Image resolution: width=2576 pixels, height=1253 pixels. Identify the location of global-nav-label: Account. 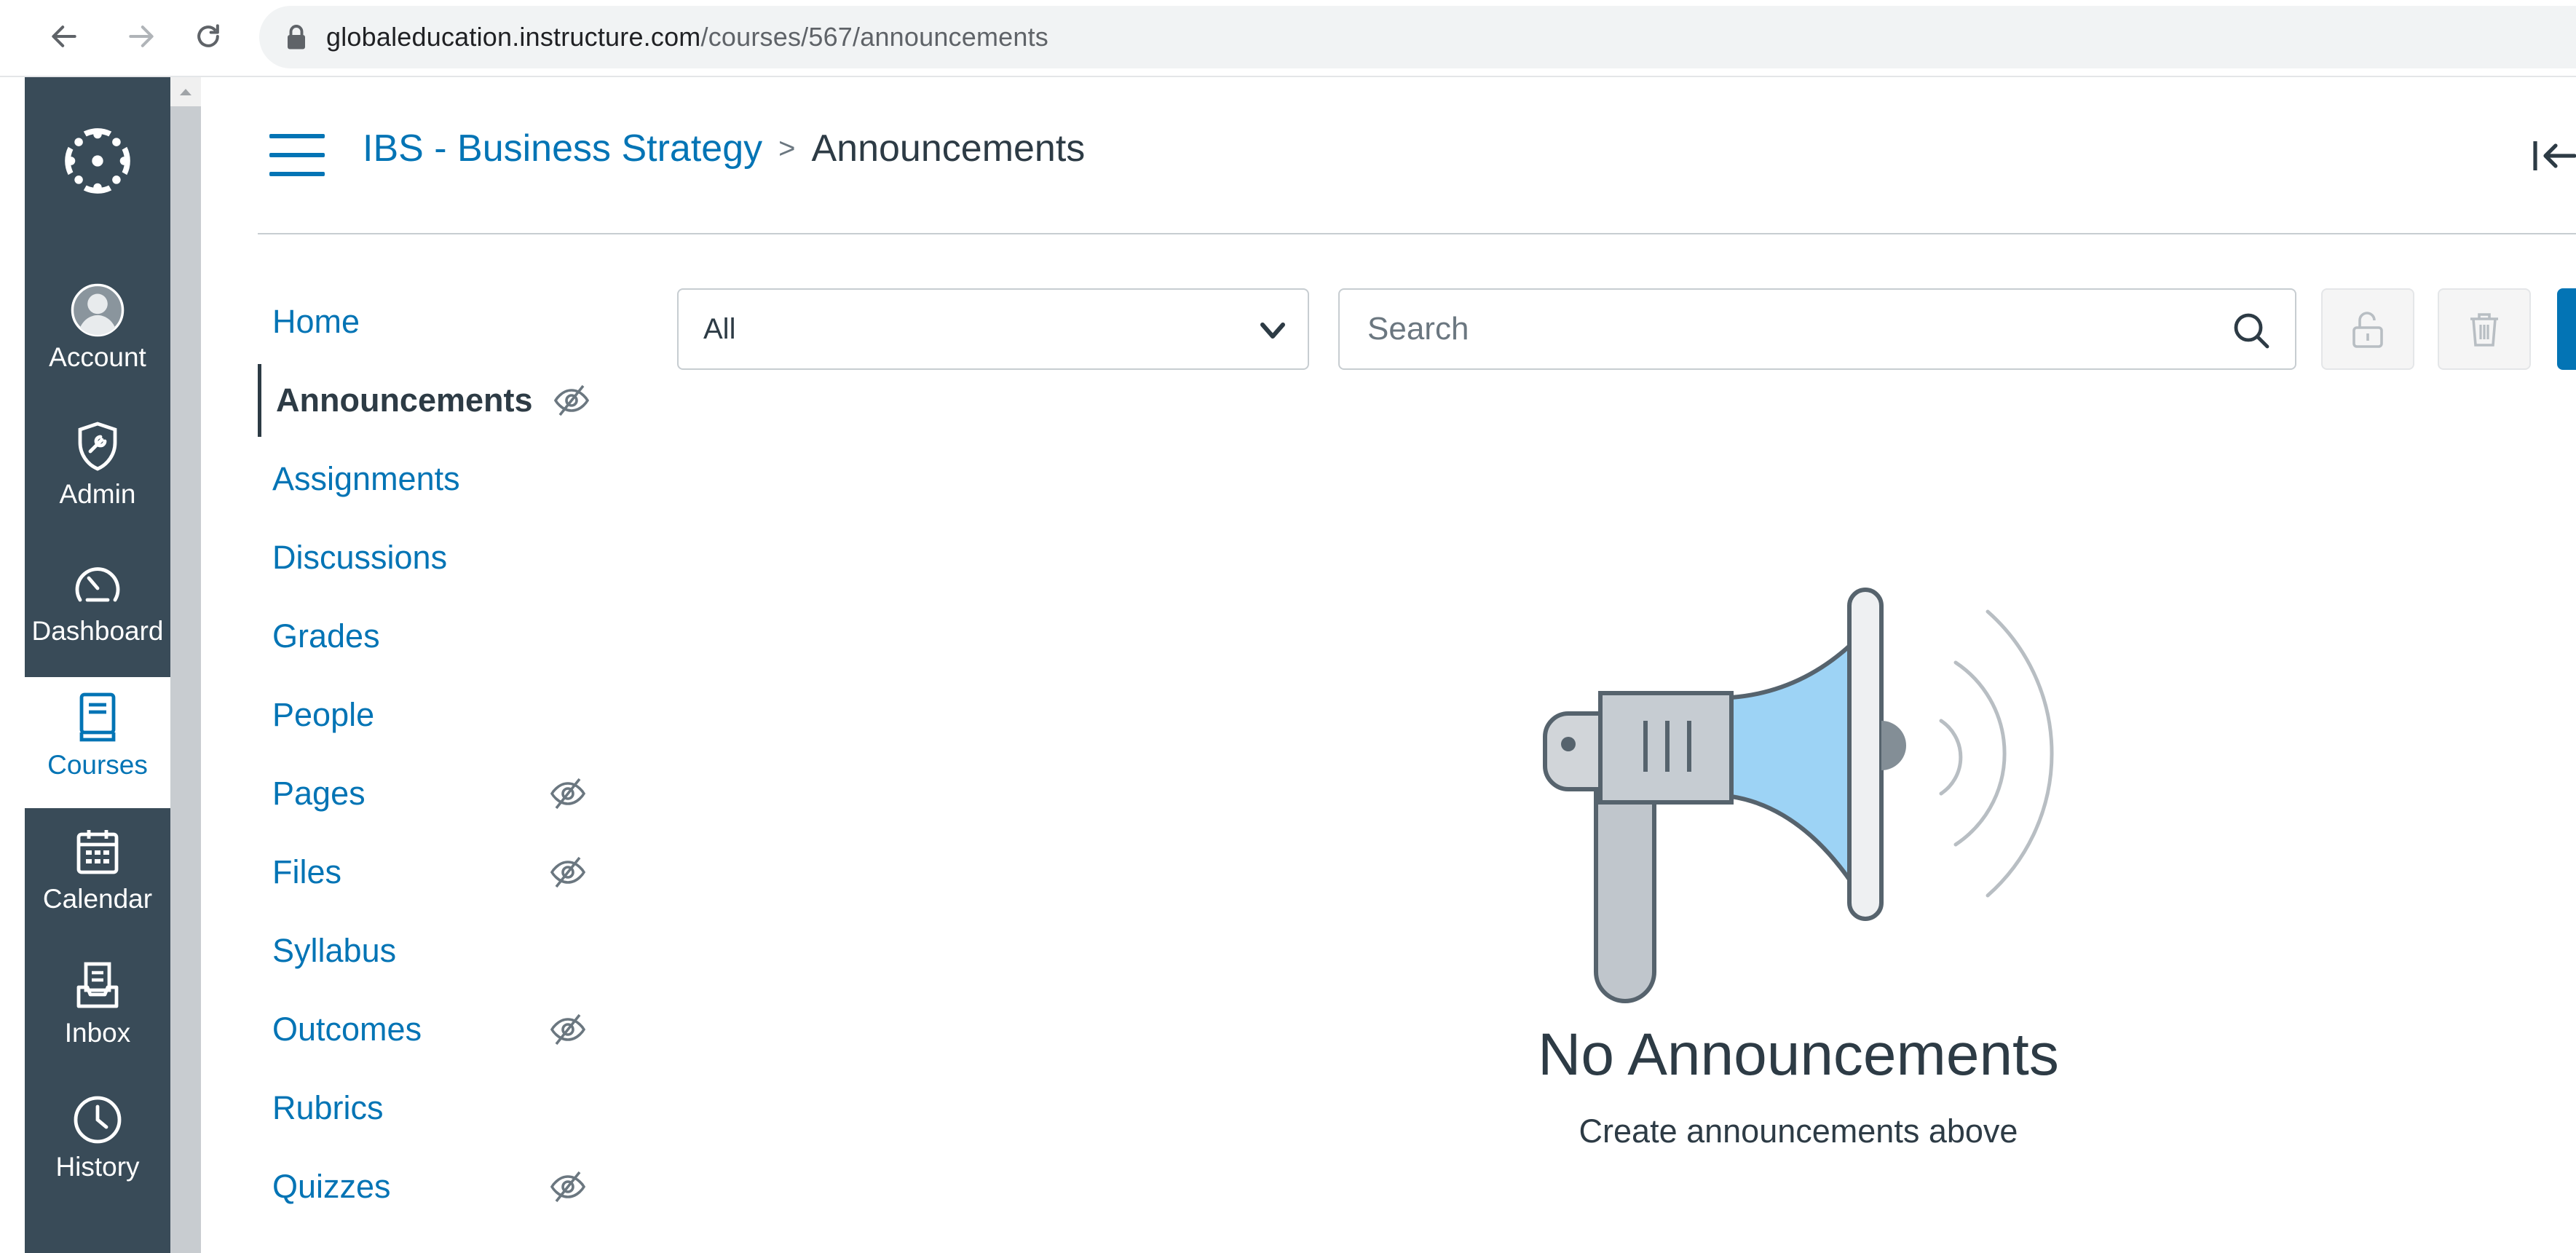
(98, 357).